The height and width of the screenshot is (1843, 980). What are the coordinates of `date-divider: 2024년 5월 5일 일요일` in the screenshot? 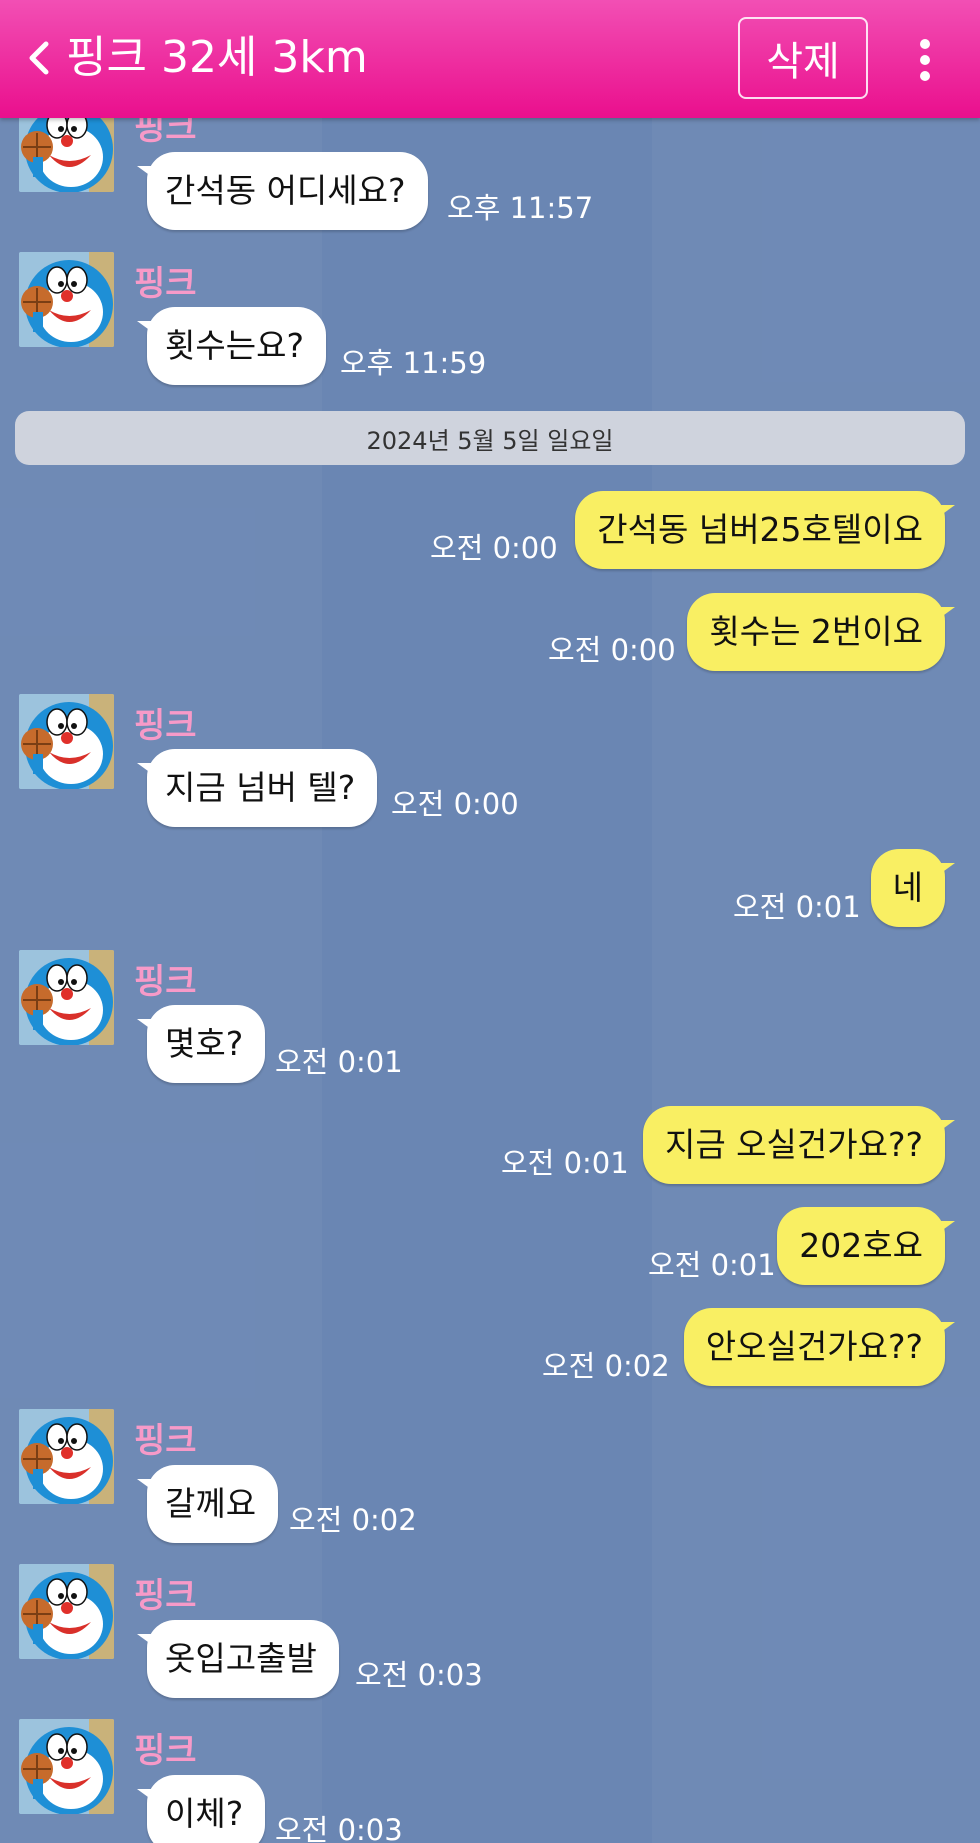 It's located at (490, 438).